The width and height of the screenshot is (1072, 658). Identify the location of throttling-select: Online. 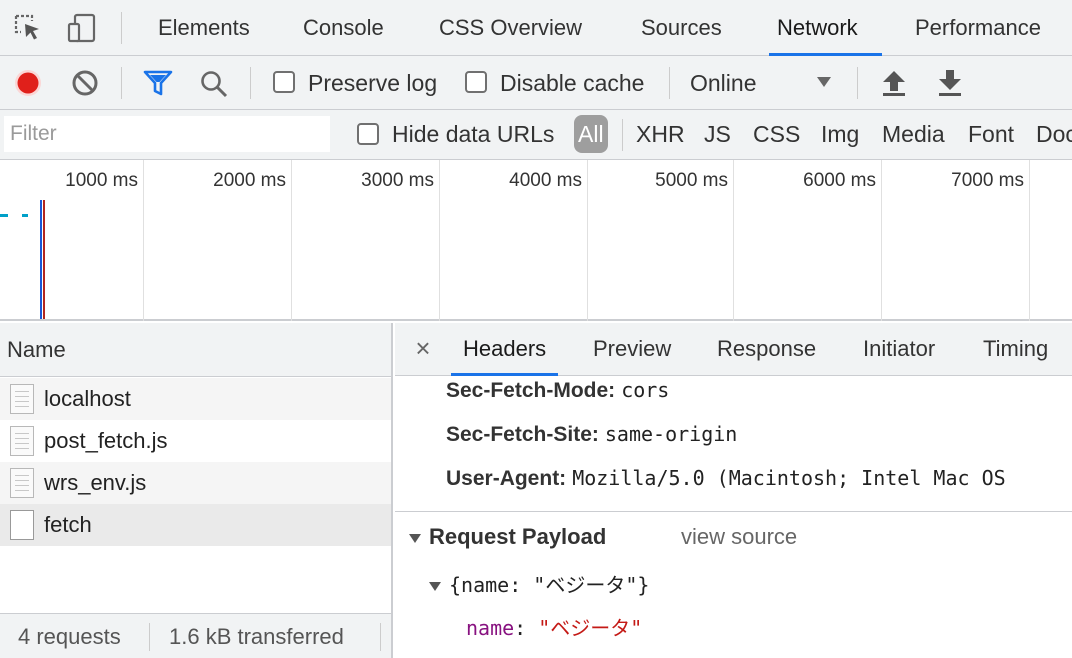
(723, 83).